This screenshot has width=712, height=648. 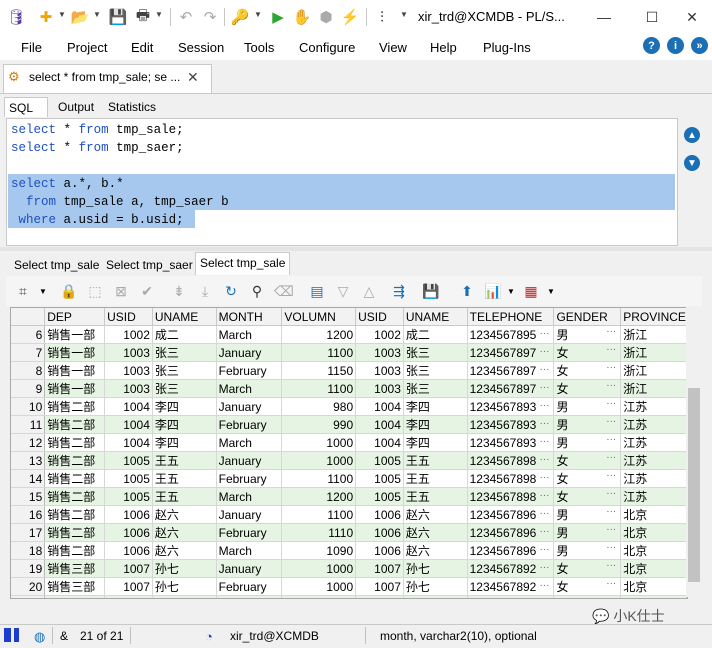 What do you see at coordinates (147, 291) in the screenshot?
I see `post-icon: ✔` at bounding box center [147, 291].